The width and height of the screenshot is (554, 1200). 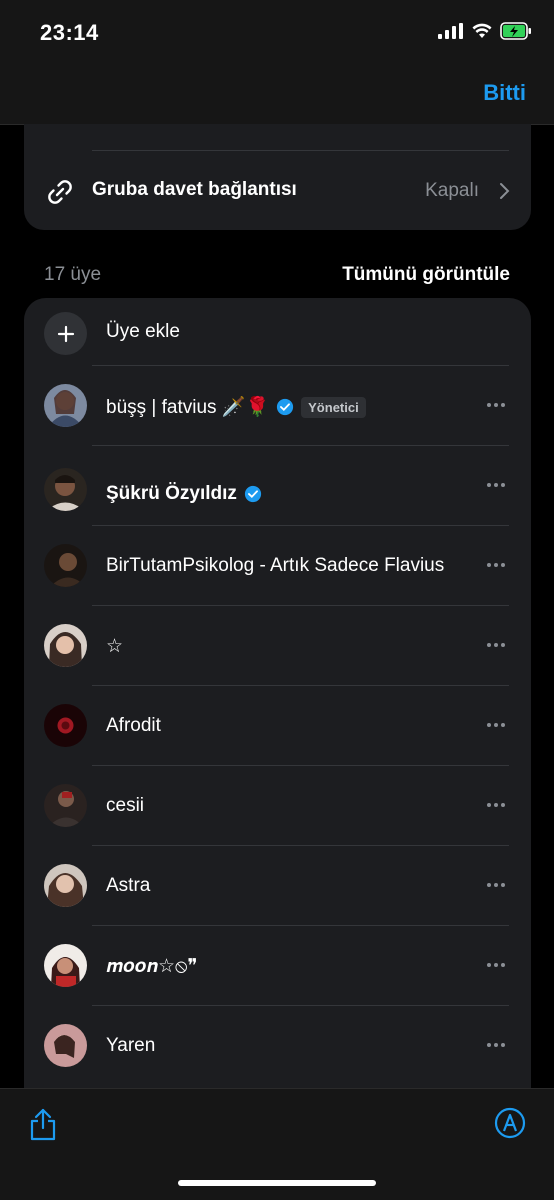 I want to click on invite-link-label: Gruba davet bağlantısı, so click(x=194, y=189).